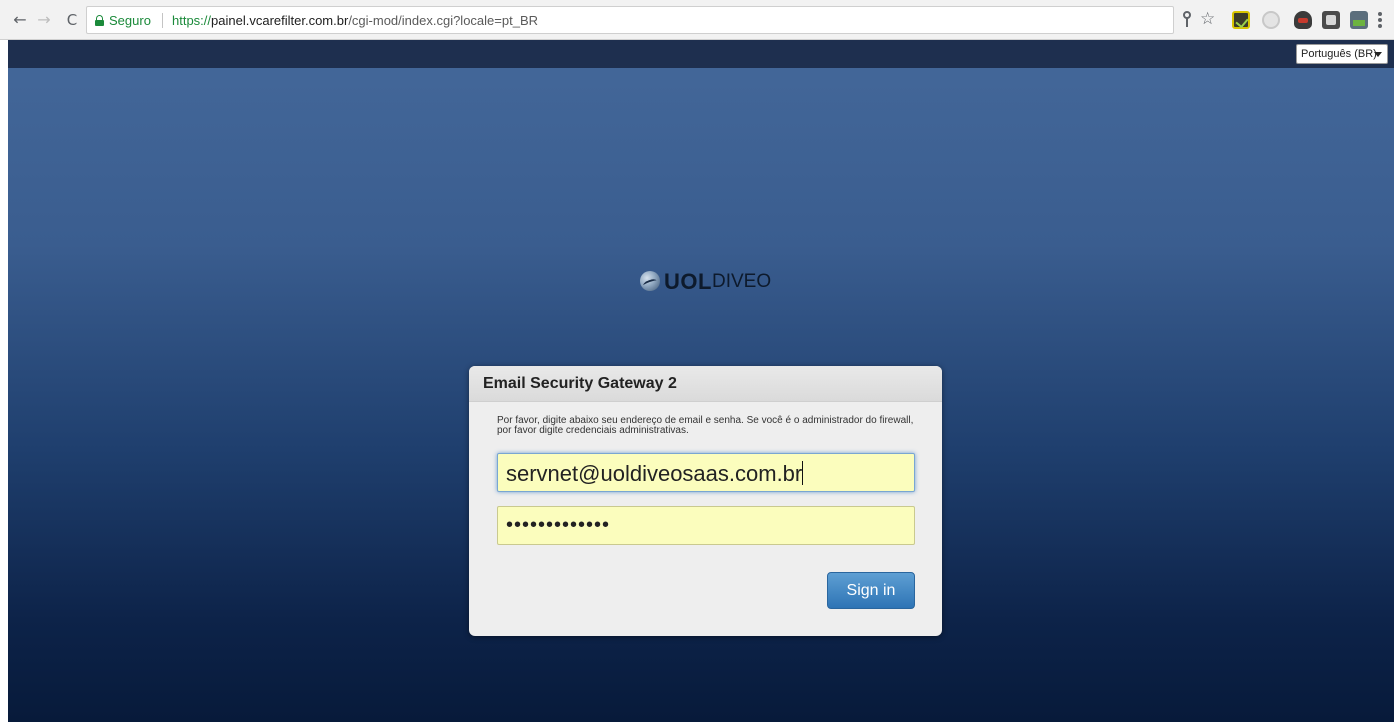 The image size is (1394, 722). What do you see at coordinates (20, 20) in the screenshot?
I see `back-arrow-icon: ←` at bounding box center [20, 20].